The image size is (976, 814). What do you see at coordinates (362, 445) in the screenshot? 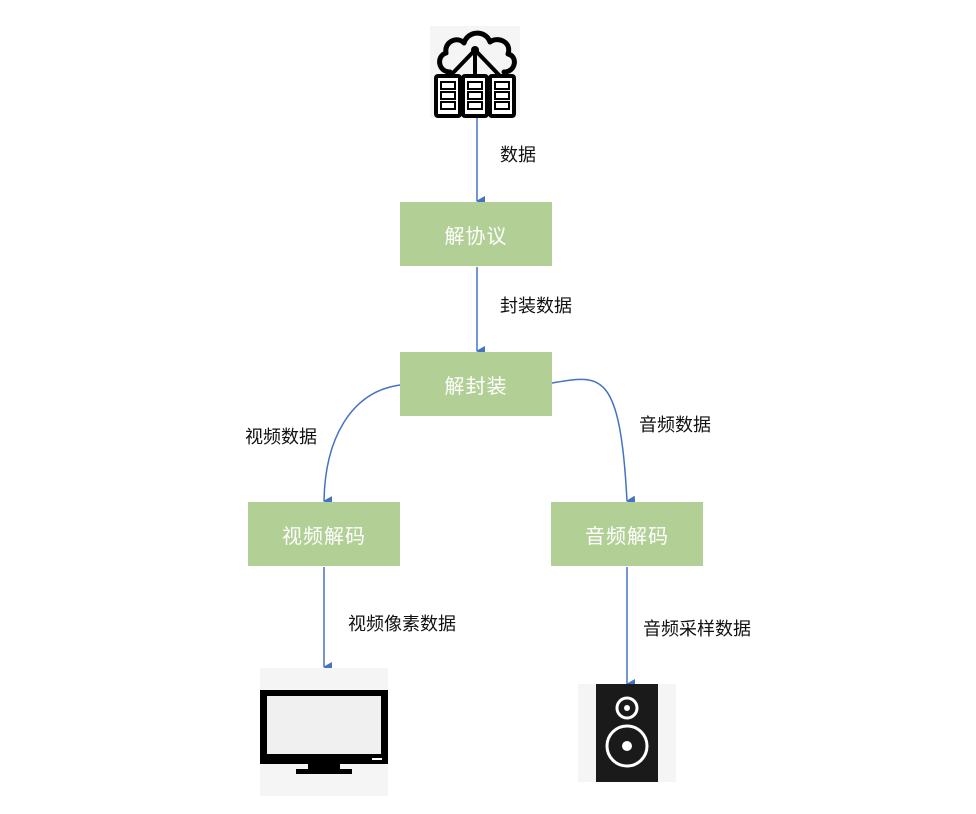
I see `arrow-demux-to-video-decode` at bounding box center [362, 445].